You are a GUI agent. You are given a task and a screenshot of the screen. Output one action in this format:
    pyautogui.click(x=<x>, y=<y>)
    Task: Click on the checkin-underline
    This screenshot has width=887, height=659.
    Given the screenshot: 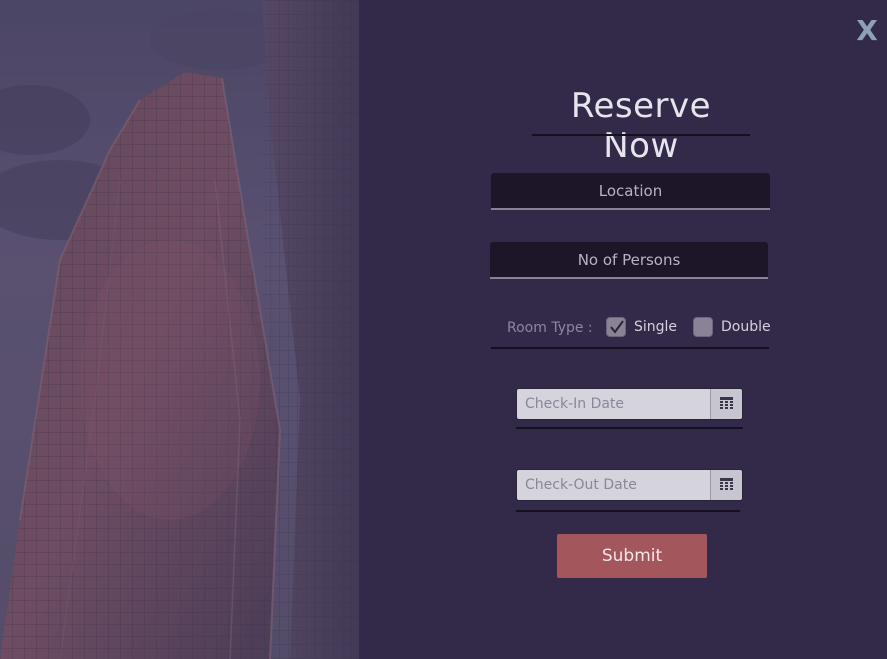 What is the action you would take?
    pyautogui.click(x=629, y=428)
    